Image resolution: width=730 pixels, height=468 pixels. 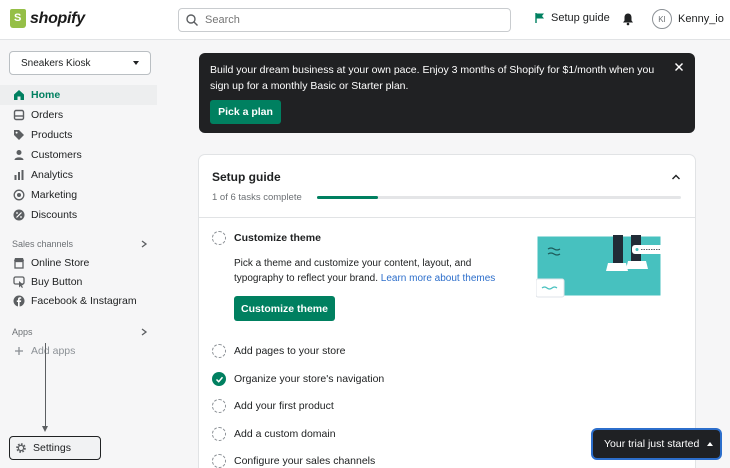 I want to click on customize-theme-button: Customize theme, so click(x=284, y=308).